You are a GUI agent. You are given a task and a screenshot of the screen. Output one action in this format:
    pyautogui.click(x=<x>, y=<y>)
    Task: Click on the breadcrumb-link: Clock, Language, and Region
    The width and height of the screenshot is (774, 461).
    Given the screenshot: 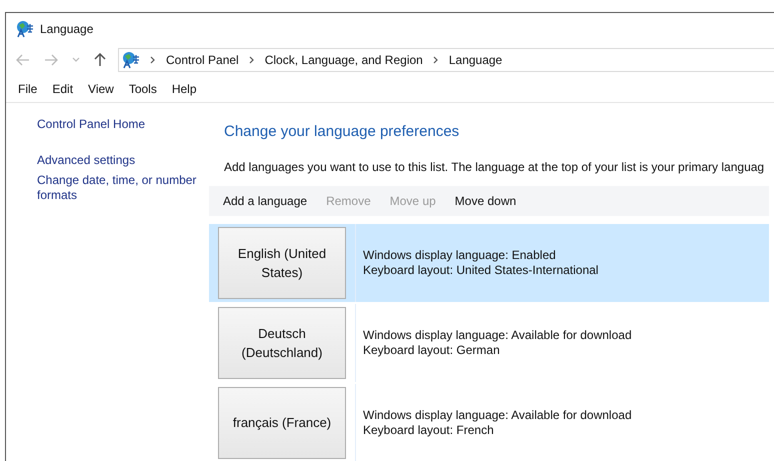 What is the action you would take?
    pyautogui.click(x=343, y=60)
    